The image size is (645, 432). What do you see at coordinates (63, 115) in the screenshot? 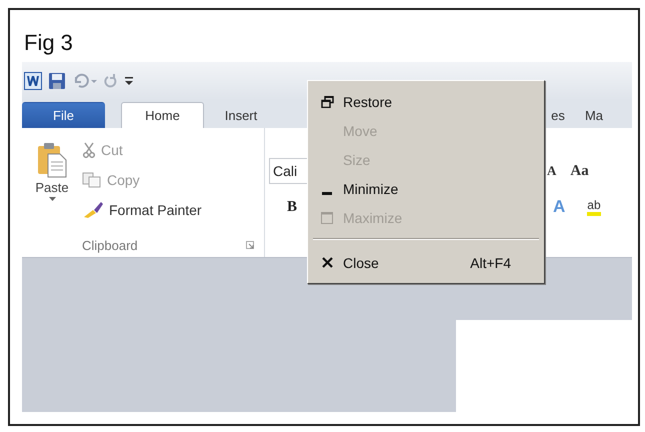
I see `file-tab: File` at bounding box center [63, 115].